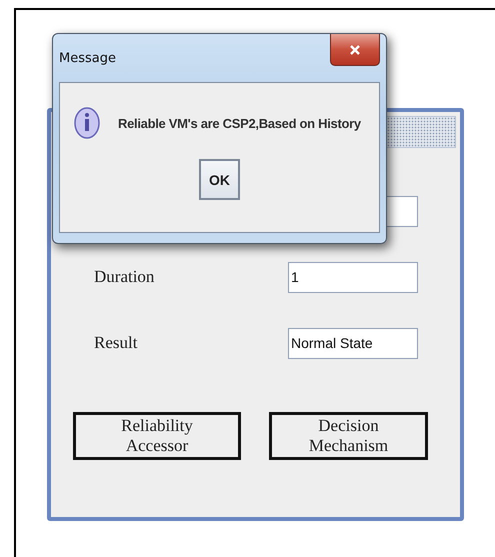 Image resolution: width=495 pixels, height=557 pixels. I want to click on field-label: Duration, so click(124, 277).